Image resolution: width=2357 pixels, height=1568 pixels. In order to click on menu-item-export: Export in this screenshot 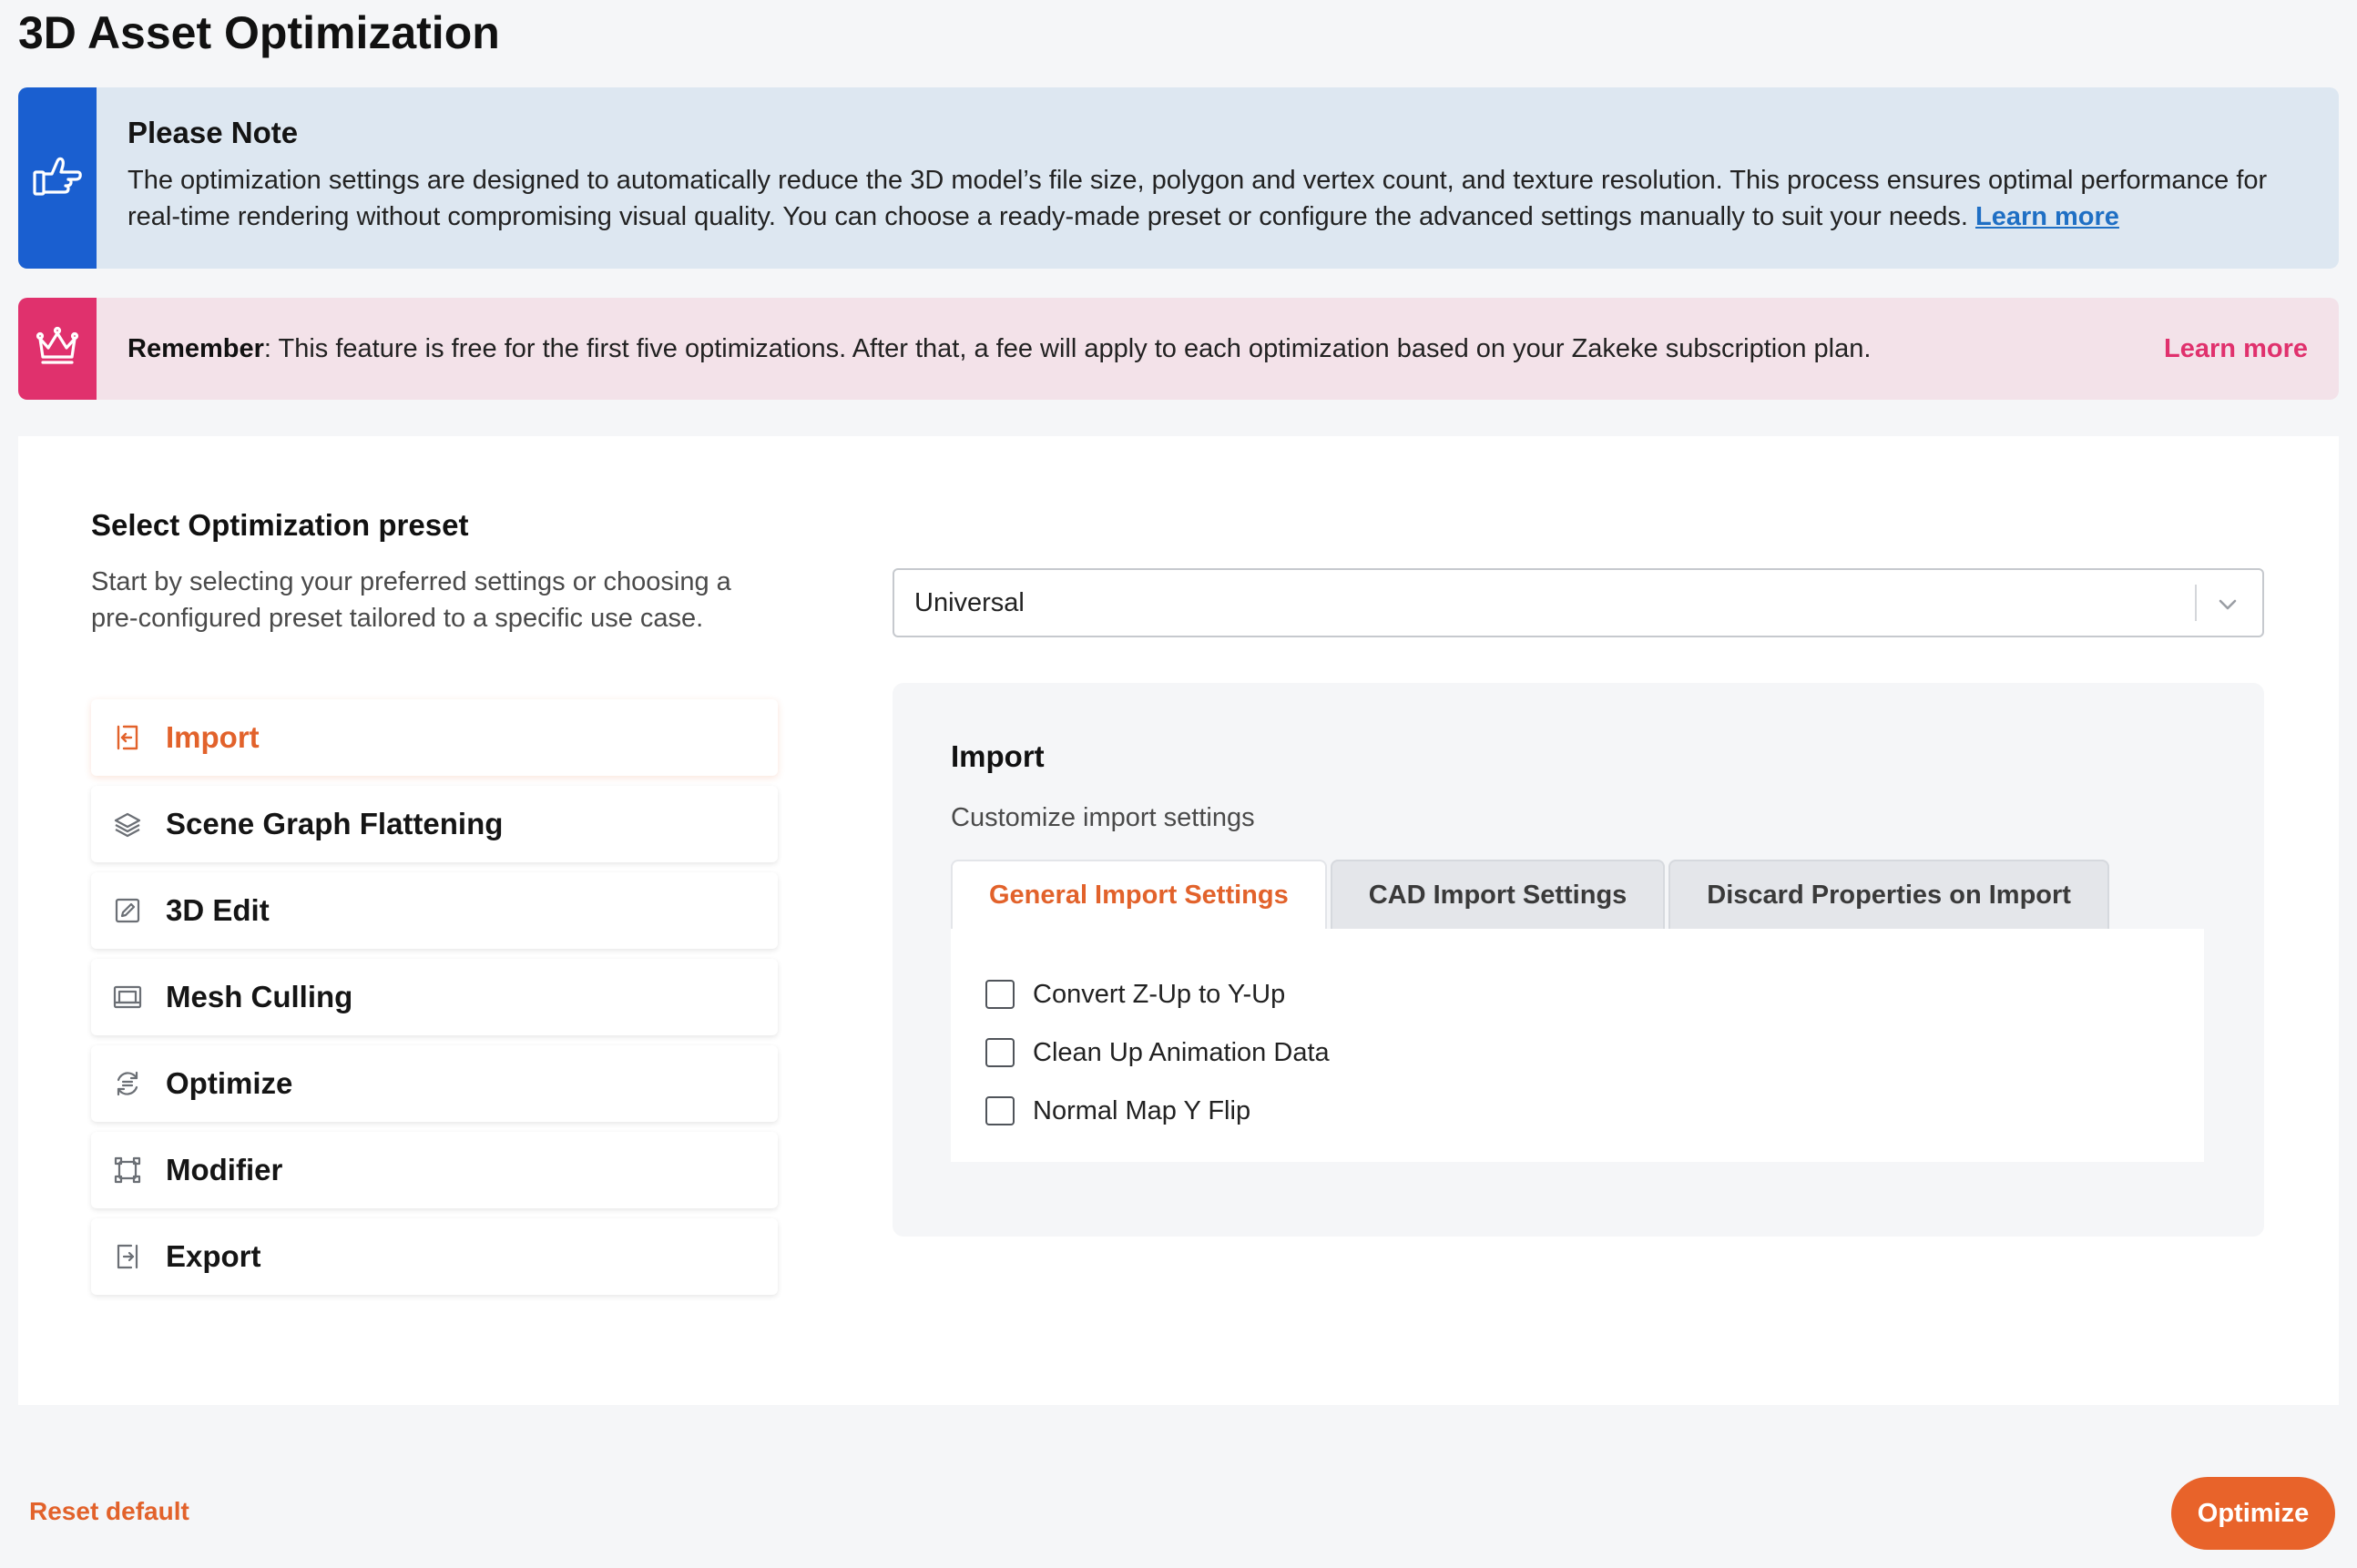, I will do `click(435, 1257)`.